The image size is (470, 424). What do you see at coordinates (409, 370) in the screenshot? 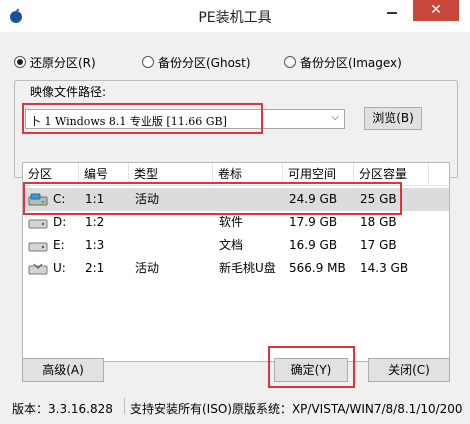
I see `close-button: 关闭(C)` at bounding box center [409, 370].